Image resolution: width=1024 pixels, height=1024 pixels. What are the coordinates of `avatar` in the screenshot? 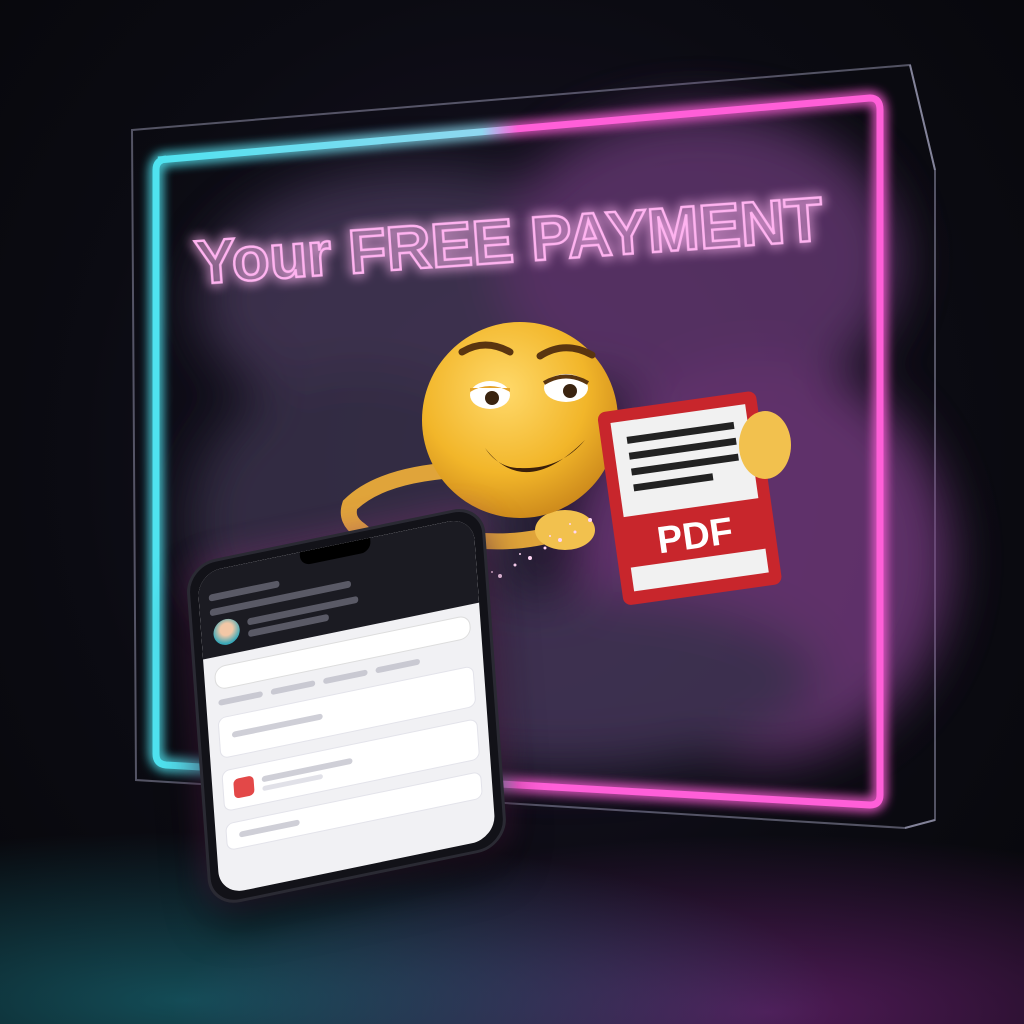 It's located at (226, 632).